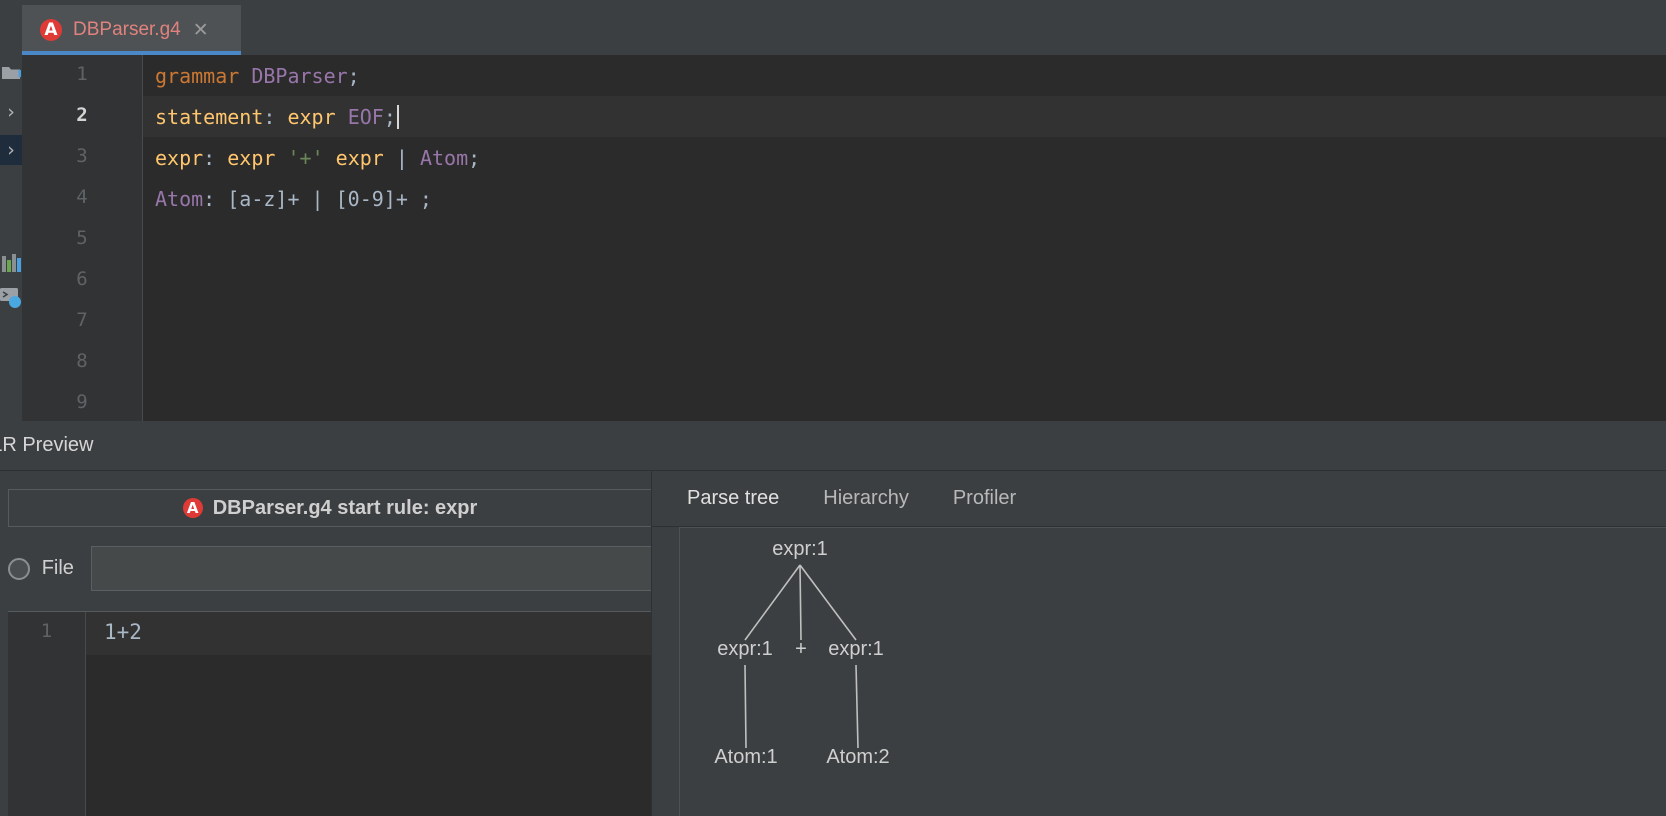 Image resolution: width=1666 pixels, height=816 pixels. What do you see at coordinates (82, 320) in the screenshot?
I see `editor-line-number: 7` at bounding box center [82, 320].